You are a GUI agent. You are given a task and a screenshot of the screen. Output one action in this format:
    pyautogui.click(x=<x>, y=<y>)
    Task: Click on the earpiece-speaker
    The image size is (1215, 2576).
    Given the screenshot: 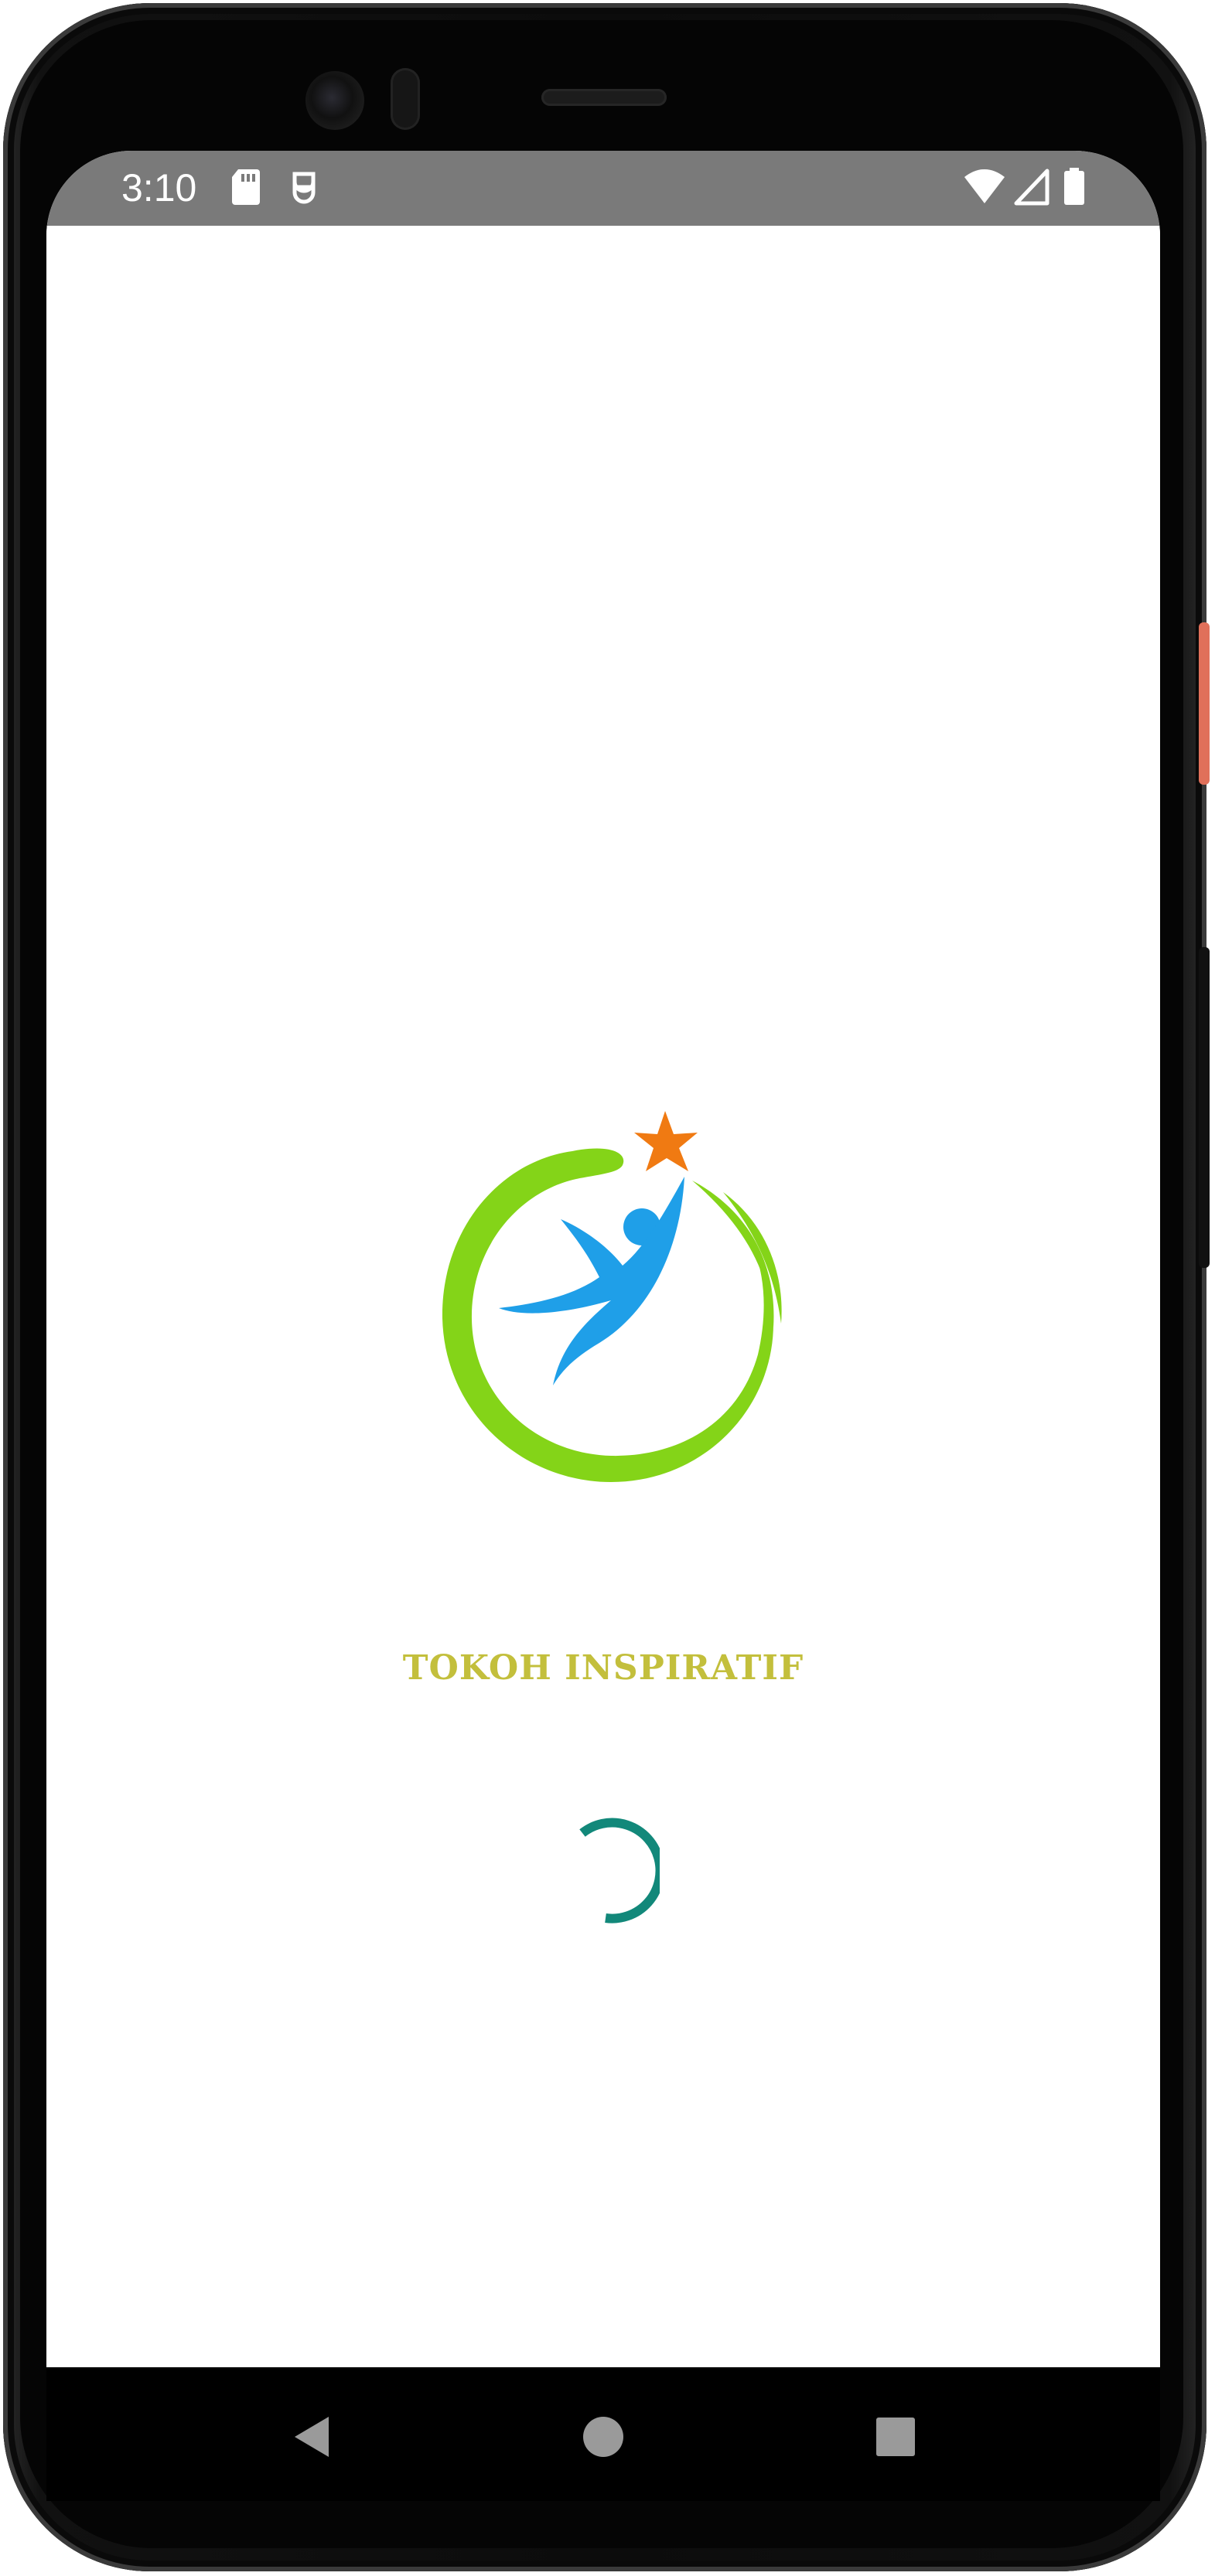 What is the action you would take?
    pyautogui.click(x=604, y=97)
    